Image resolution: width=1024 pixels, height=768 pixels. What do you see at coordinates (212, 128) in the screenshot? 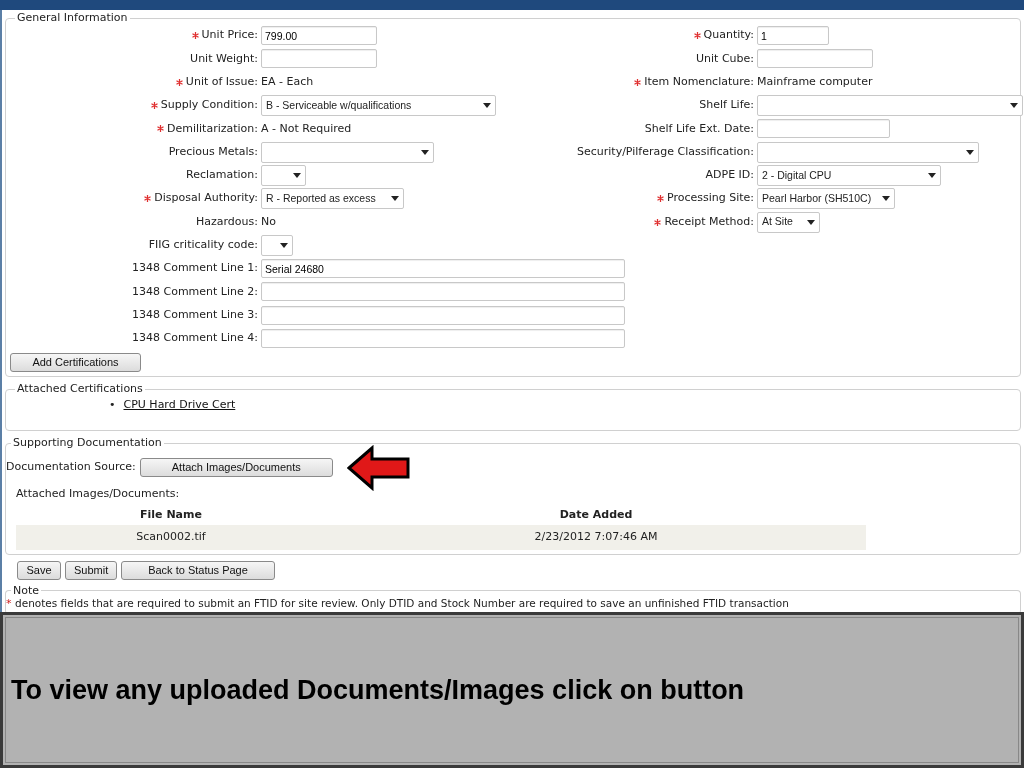
I see `field-label: Demilitarization:` at bounding box center [212, 128].